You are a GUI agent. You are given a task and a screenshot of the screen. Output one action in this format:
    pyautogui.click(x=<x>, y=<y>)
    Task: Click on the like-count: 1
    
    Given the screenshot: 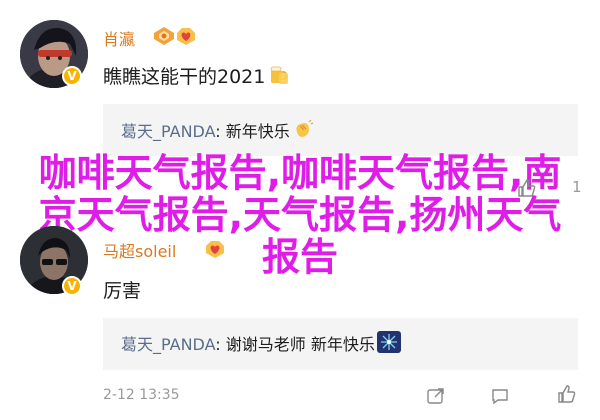 What is the action you would take?
    pyautogui.click(x=577, y=187)
    